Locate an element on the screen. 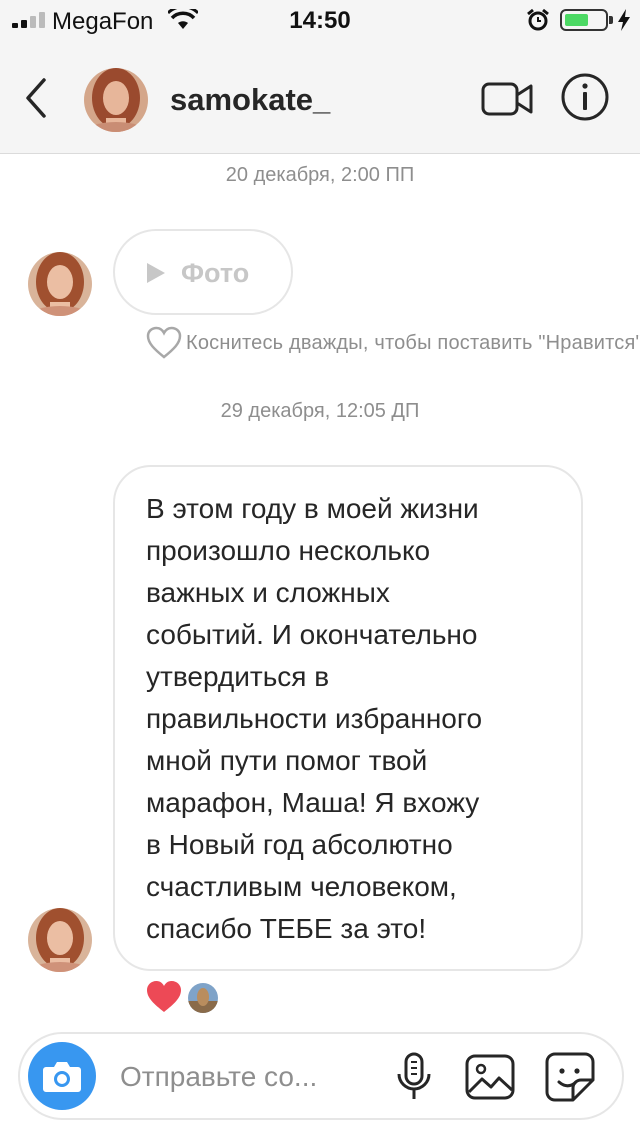  message-timestamp: 29 декабря, 12:05 ДП is located at coordinates (320, 411).